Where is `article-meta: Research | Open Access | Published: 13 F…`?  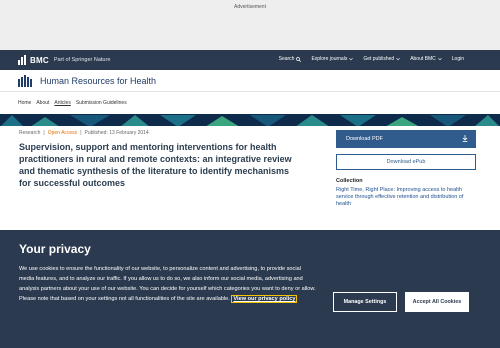 article-meta: Research | Open Access | Published: 13 F… is located at coordinates (84, 133).